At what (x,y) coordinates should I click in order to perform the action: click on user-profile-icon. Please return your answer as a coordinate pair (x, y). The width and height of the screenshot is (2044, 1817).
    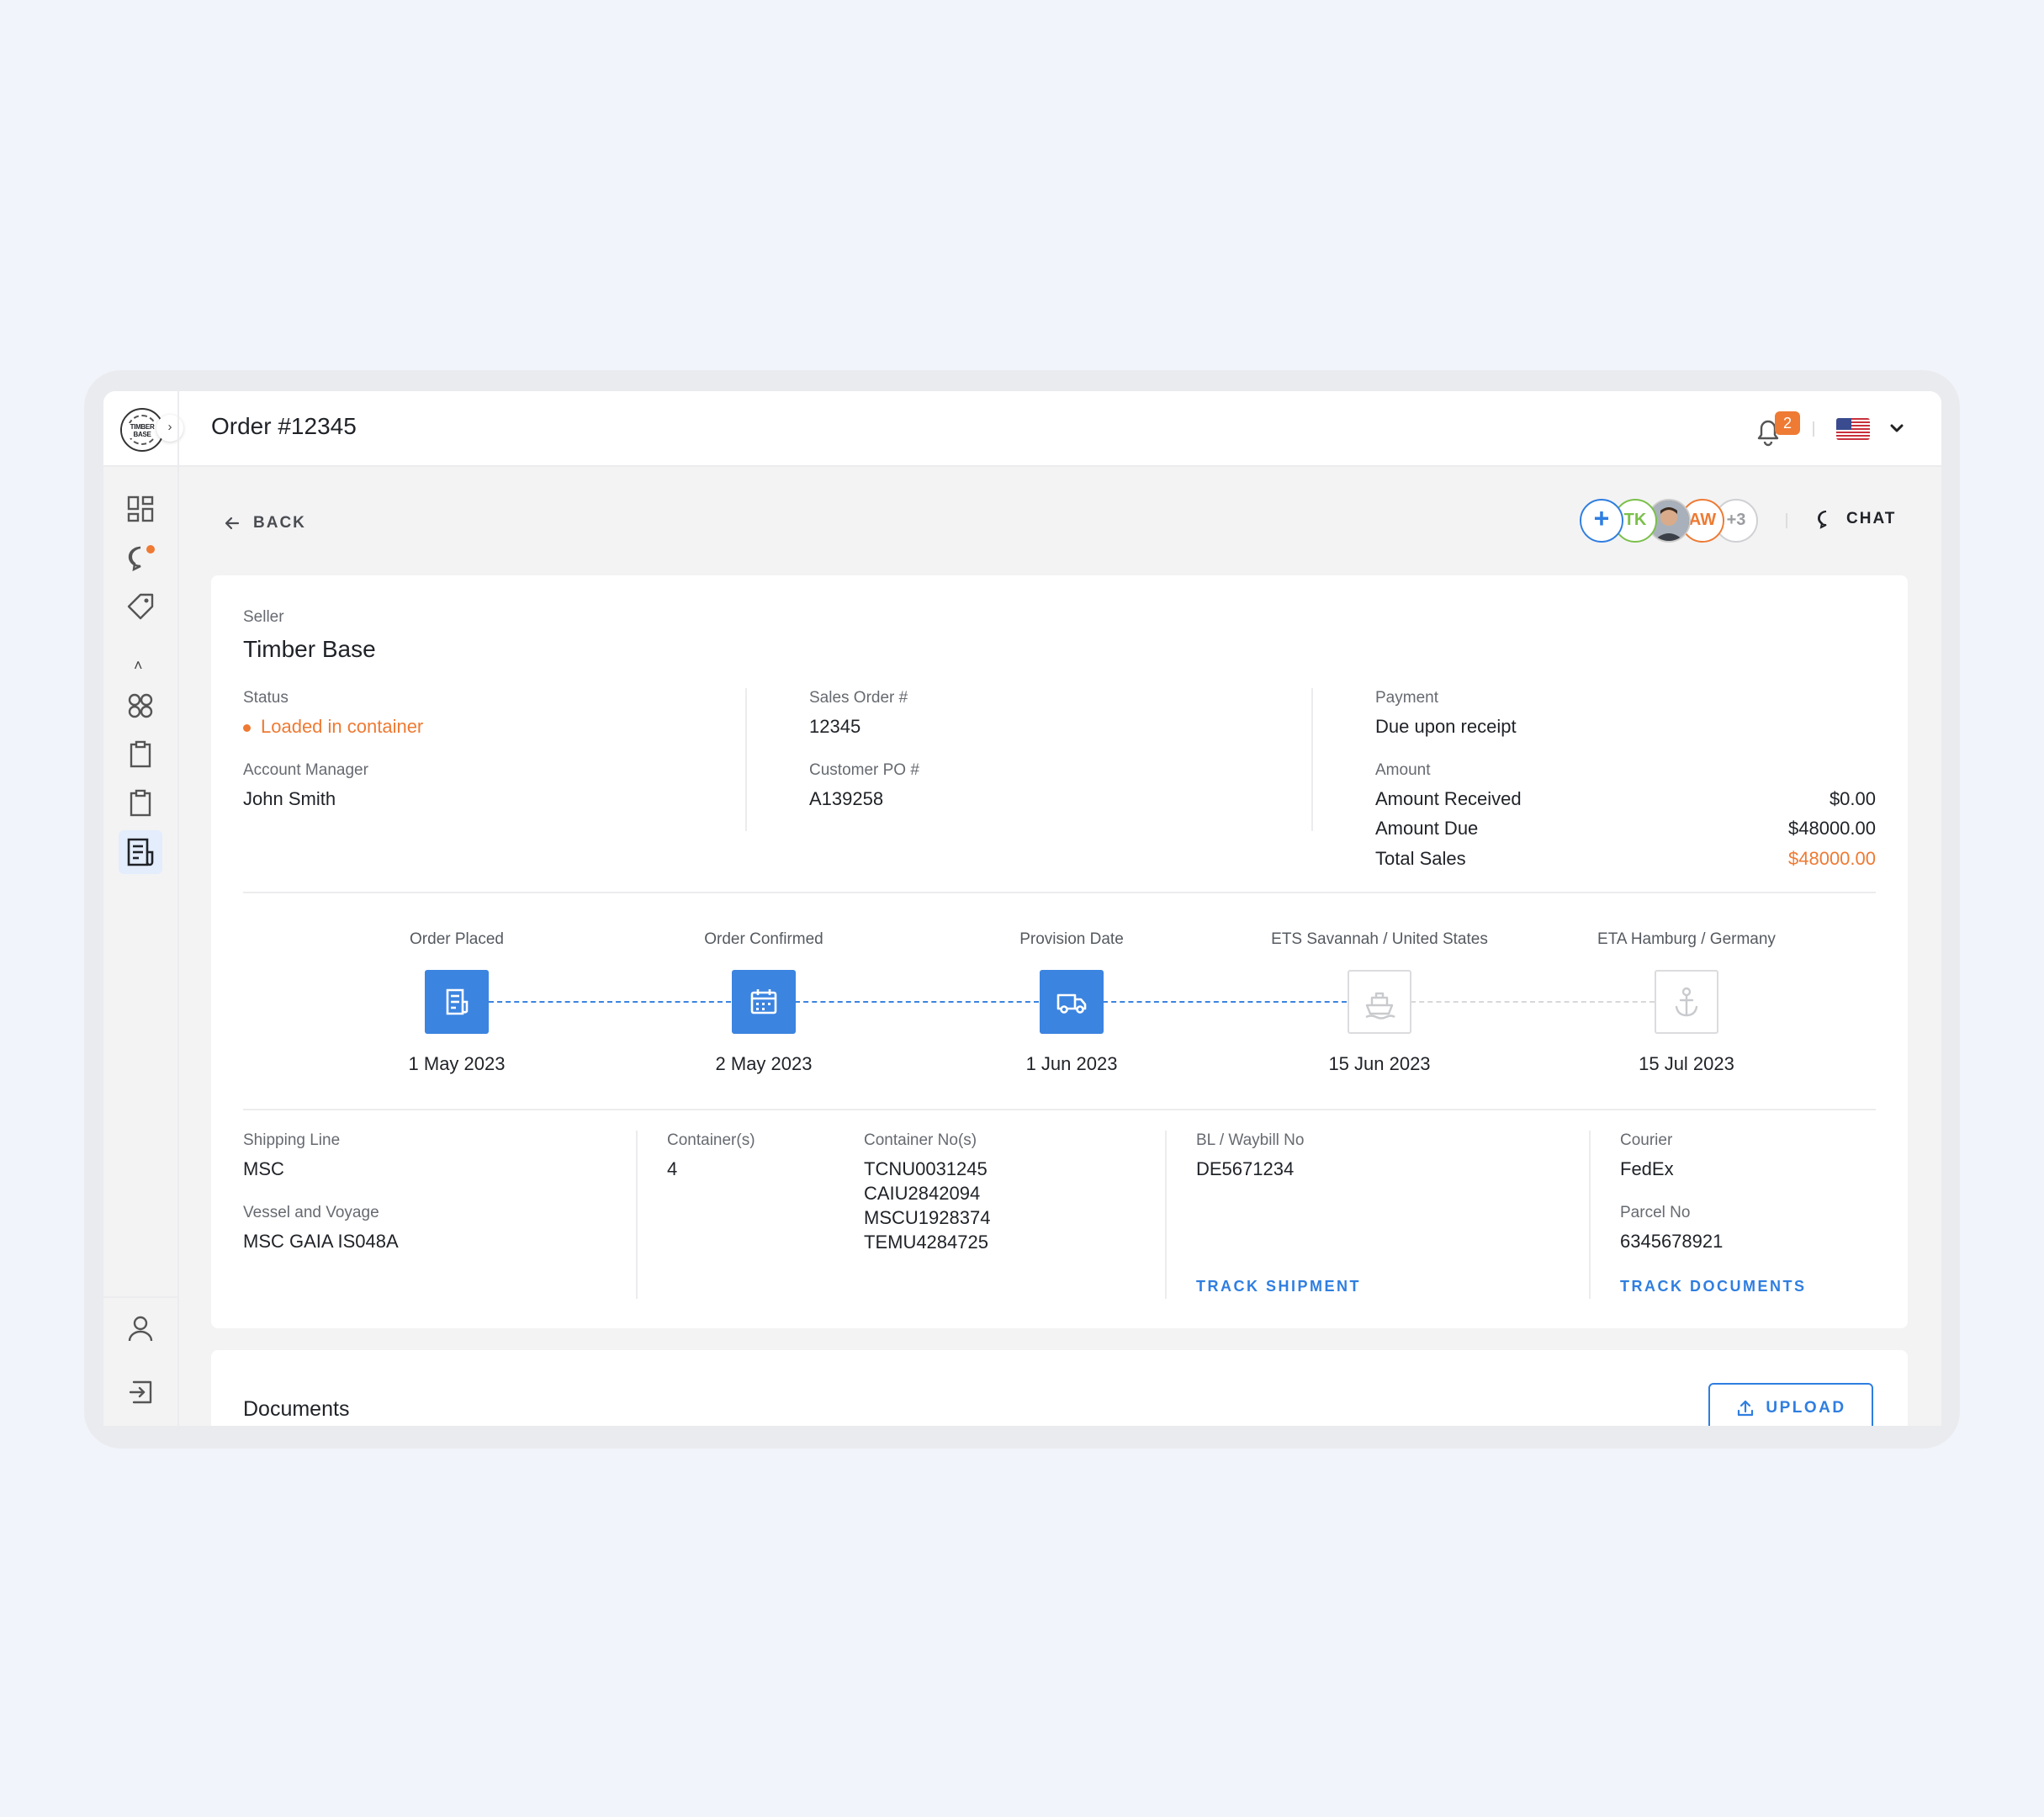
    Looking at the image, I should click on (140, 1328).